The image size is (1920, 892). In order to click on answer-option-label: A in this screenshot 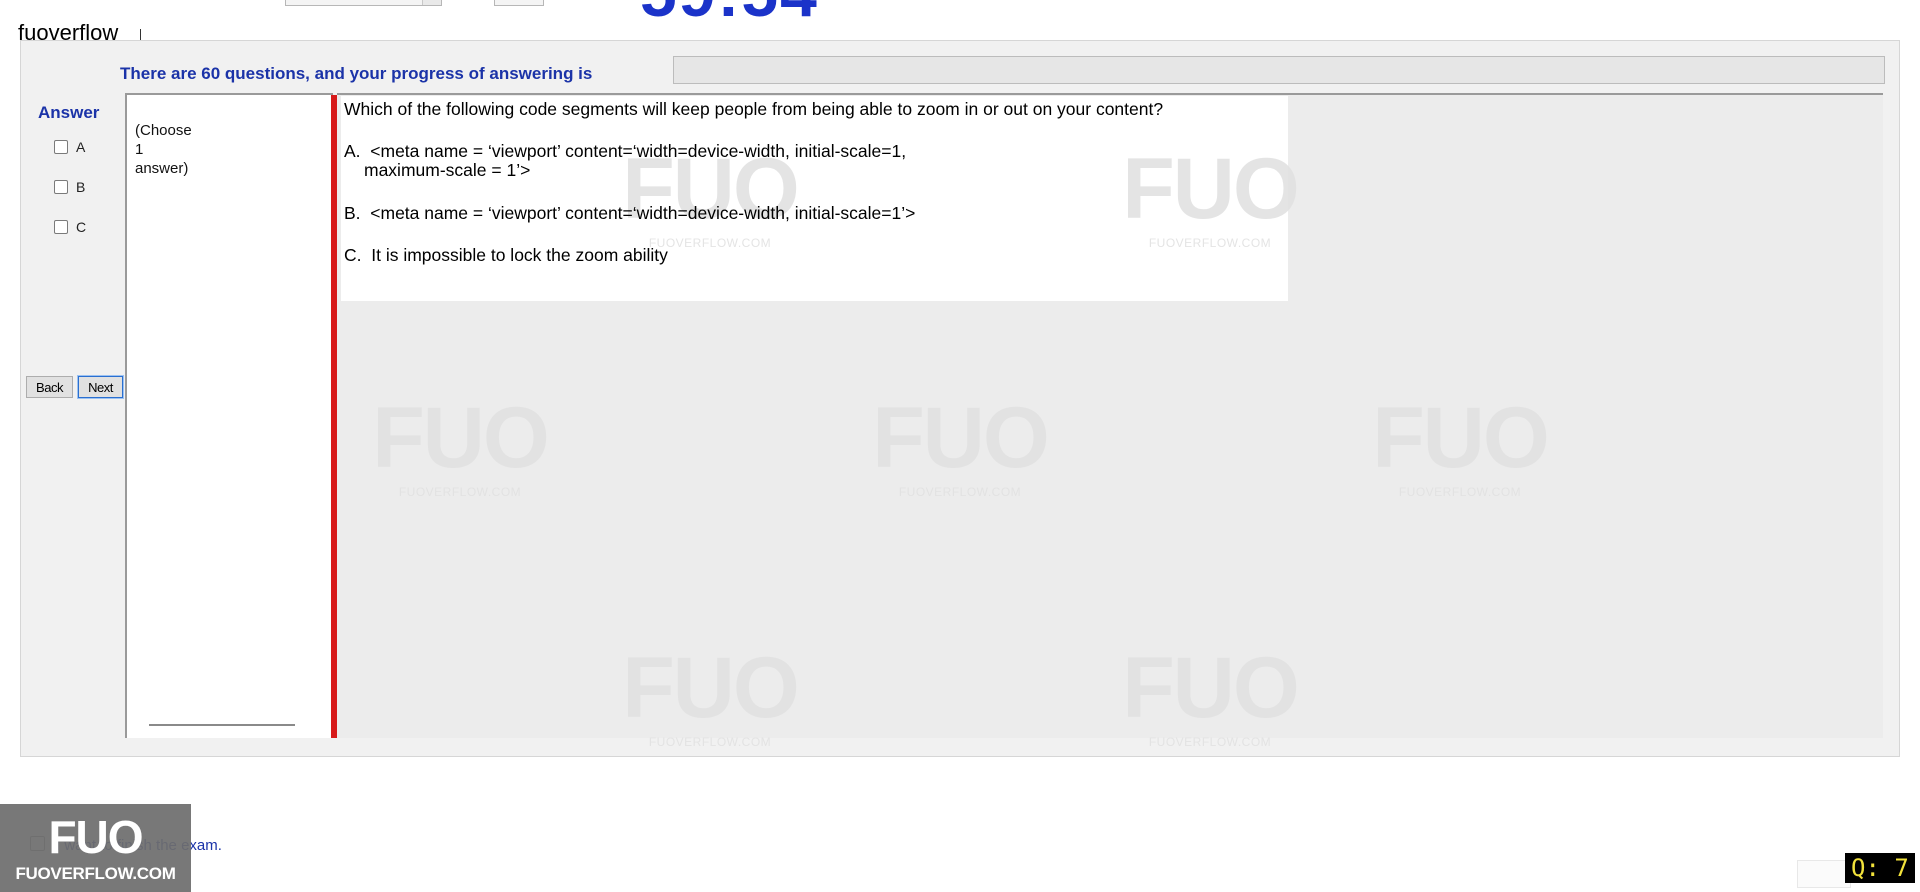, I will do `click(81, 147)`.